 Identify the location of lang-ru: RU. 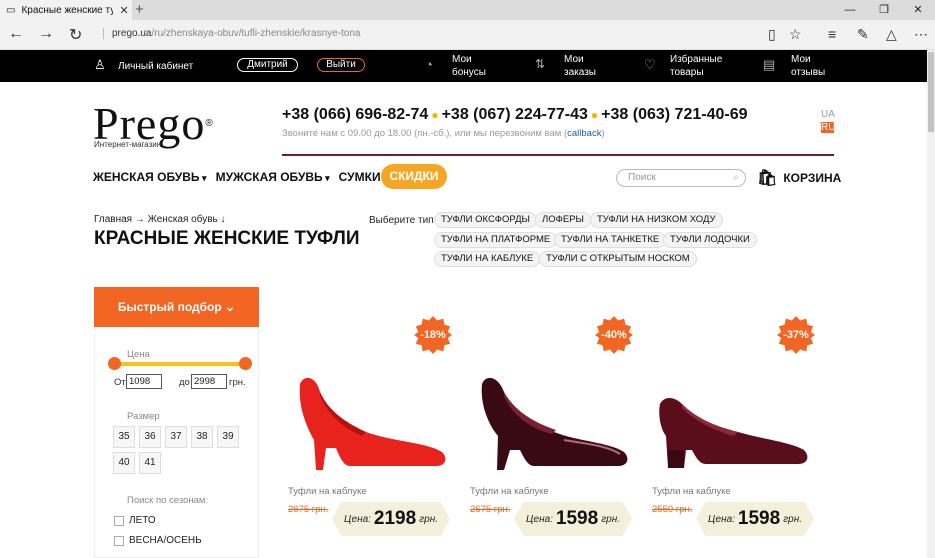
(828, 127).